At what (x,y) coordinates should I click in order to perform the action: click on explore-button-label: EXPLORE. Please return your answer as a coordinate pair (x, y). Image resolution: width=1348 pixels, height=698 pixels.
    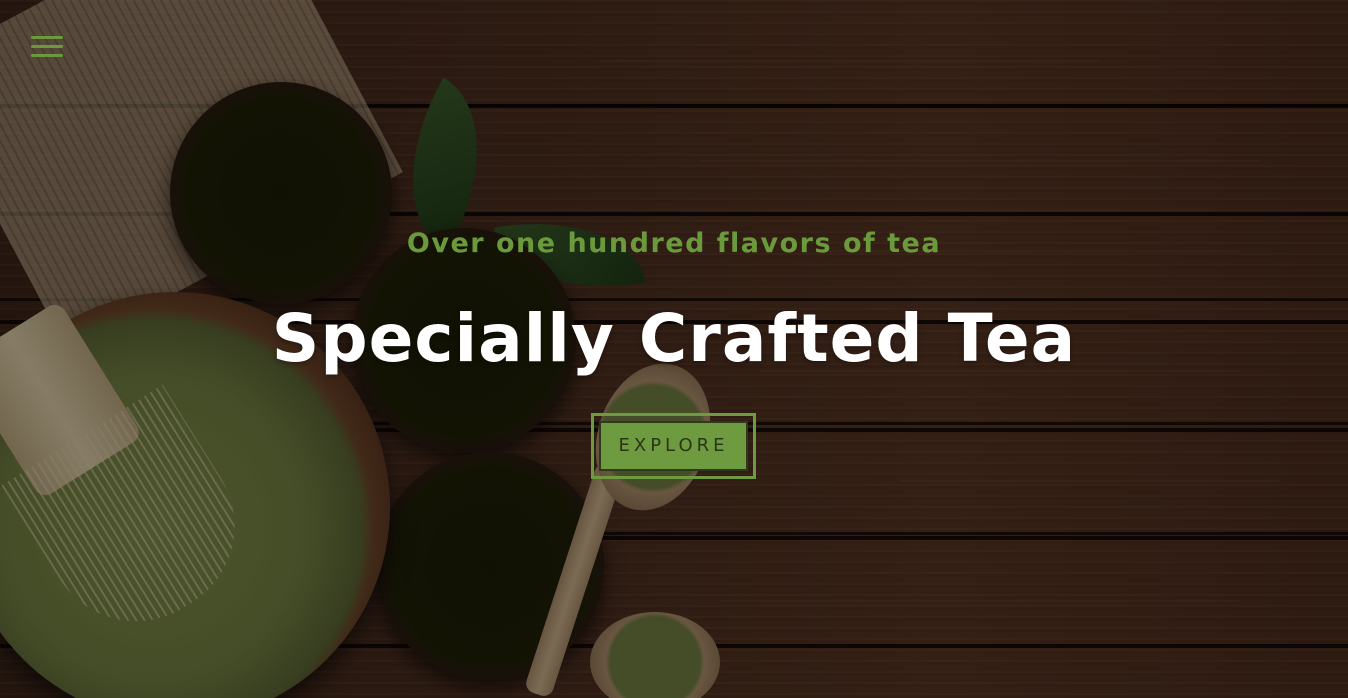
    Looking at the image, I should click on (673, 446).